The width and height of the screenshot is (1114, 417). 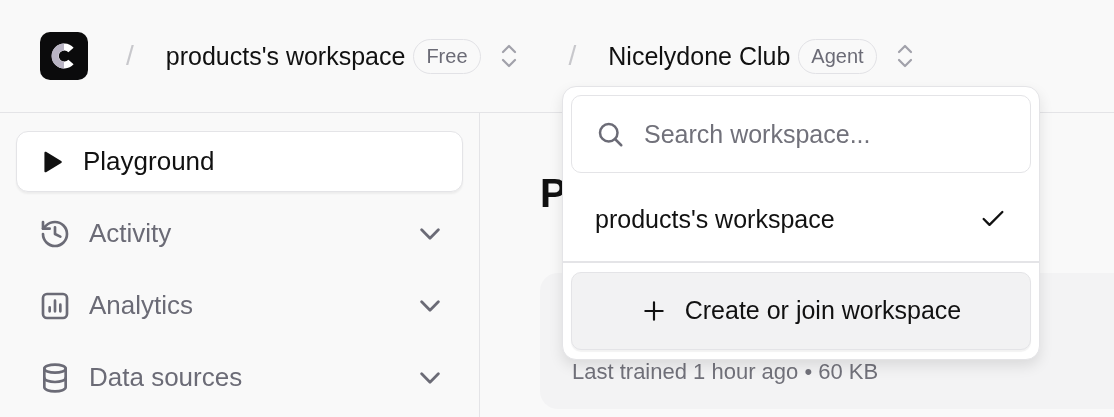 I want to click on logo-icon, so click(x=64, y=56).